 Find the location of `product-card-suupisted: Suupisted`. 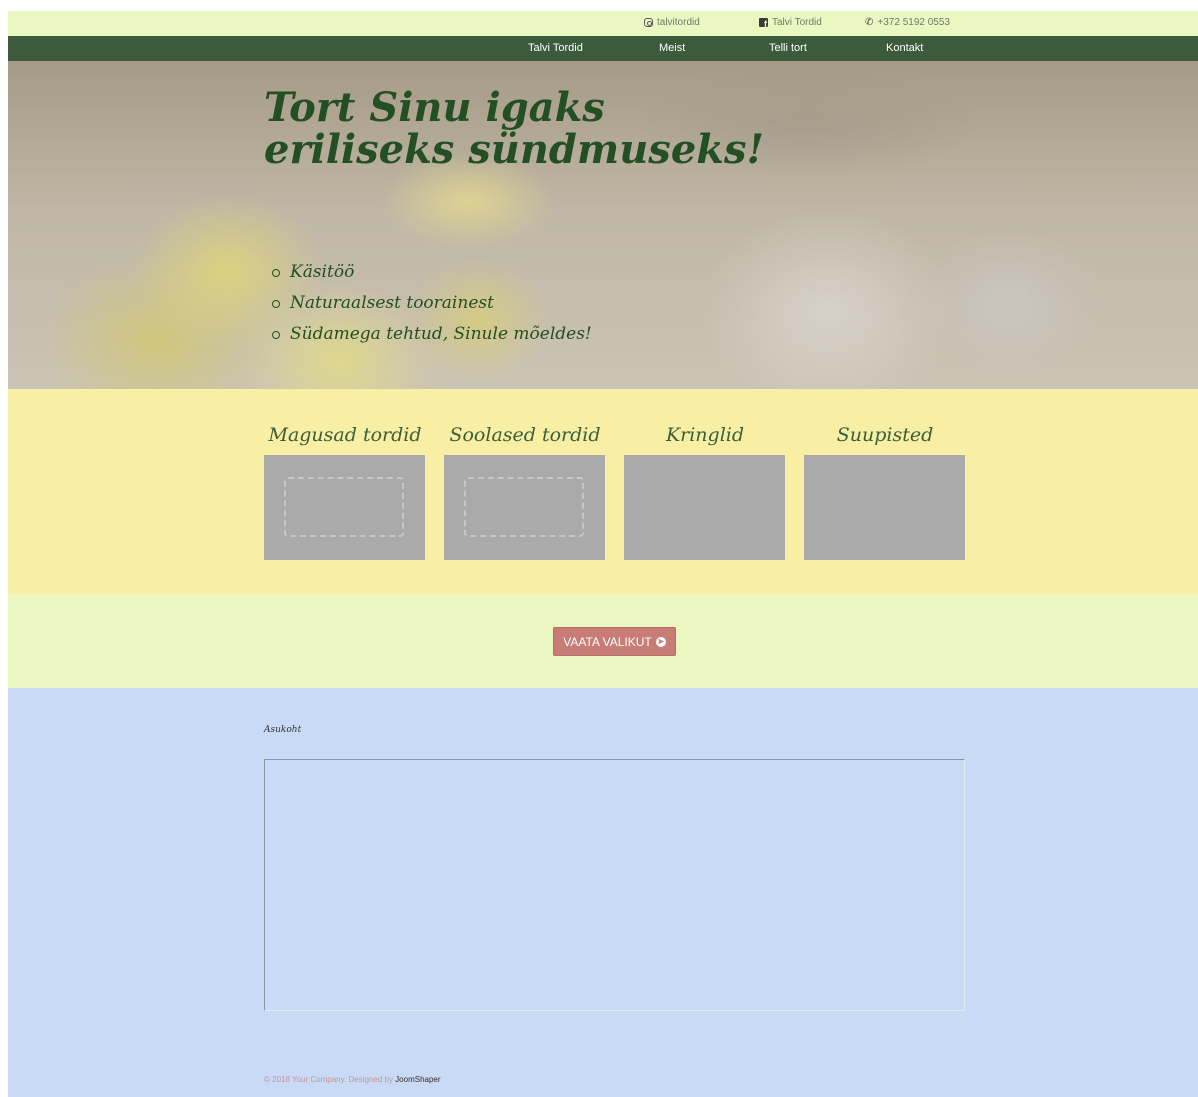

product-card-suupisted: Suupisted is located at coordinates (885, 489).